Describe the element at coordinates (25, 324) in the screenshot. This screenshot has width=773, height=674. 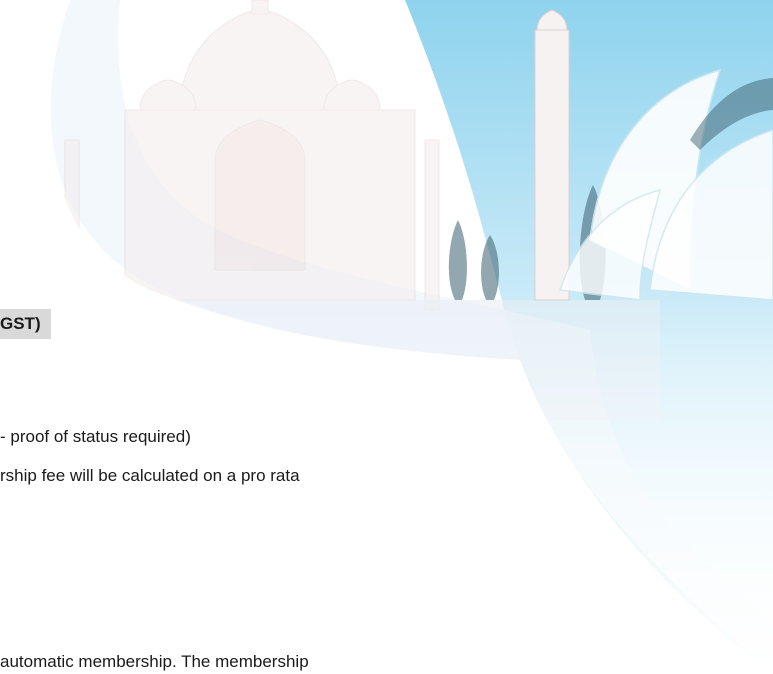
I see `fee-heading: GST)` at that location.